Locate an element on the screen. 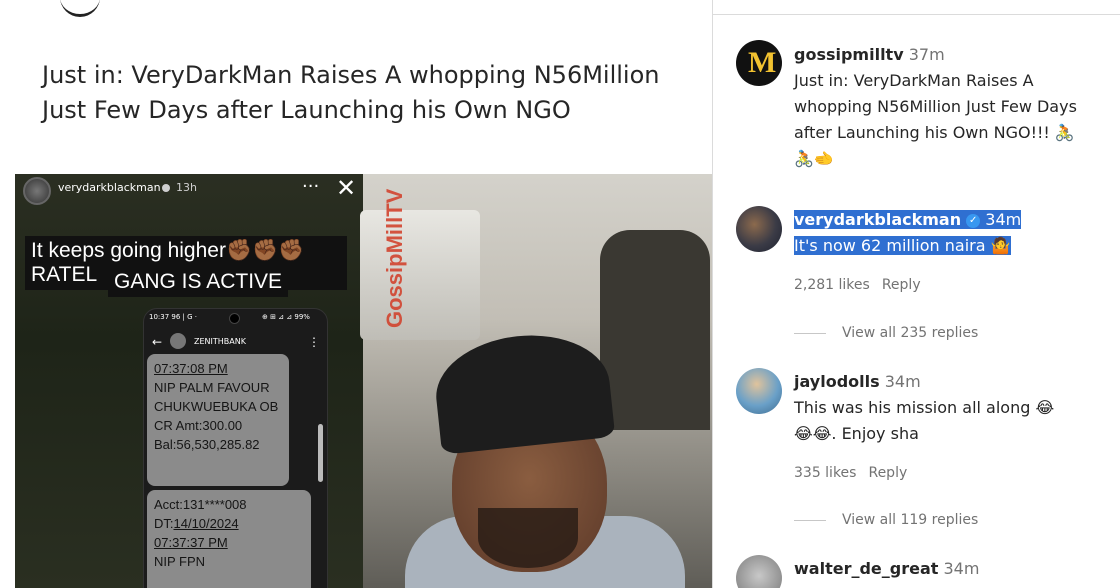  comment-body: walter_de_great 34m is located at coordinates (957, 569).